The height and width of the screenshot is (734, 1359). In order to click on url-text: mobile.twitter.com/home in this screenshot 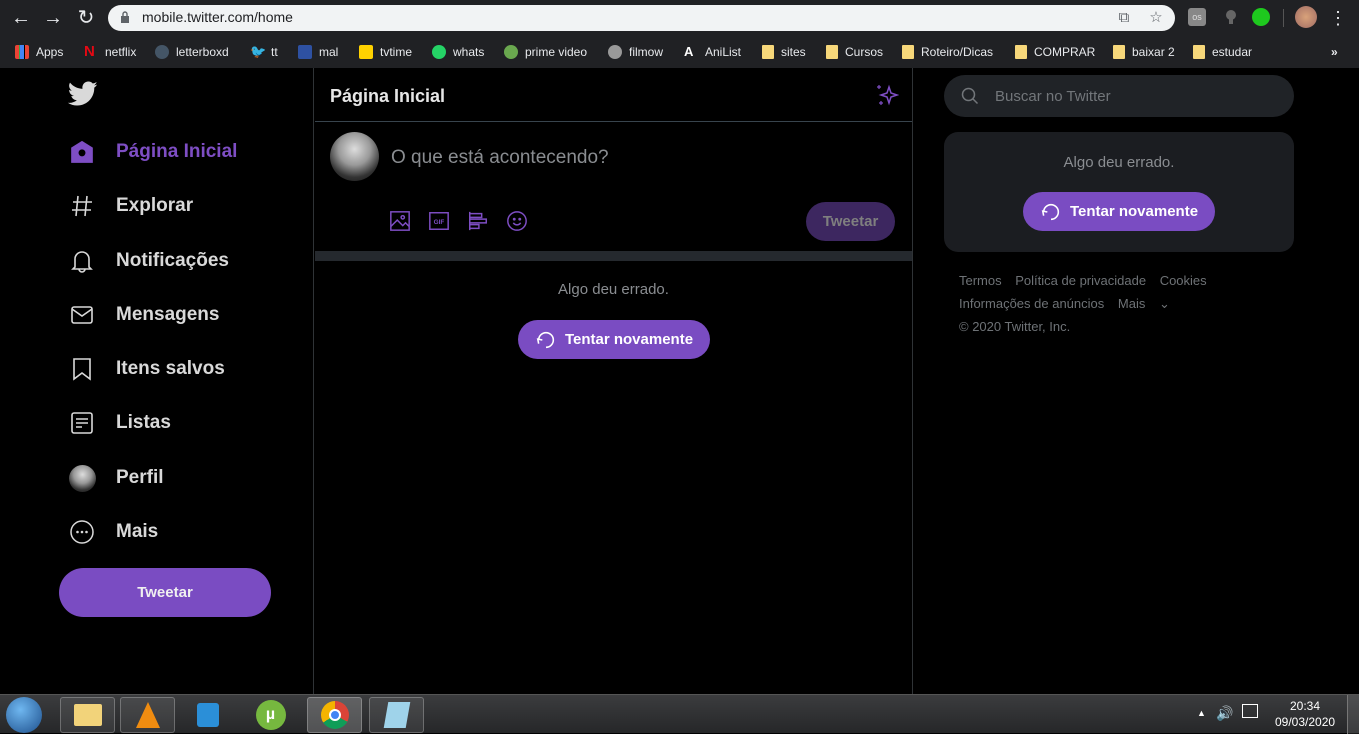, I will do `click(217, 17)`.